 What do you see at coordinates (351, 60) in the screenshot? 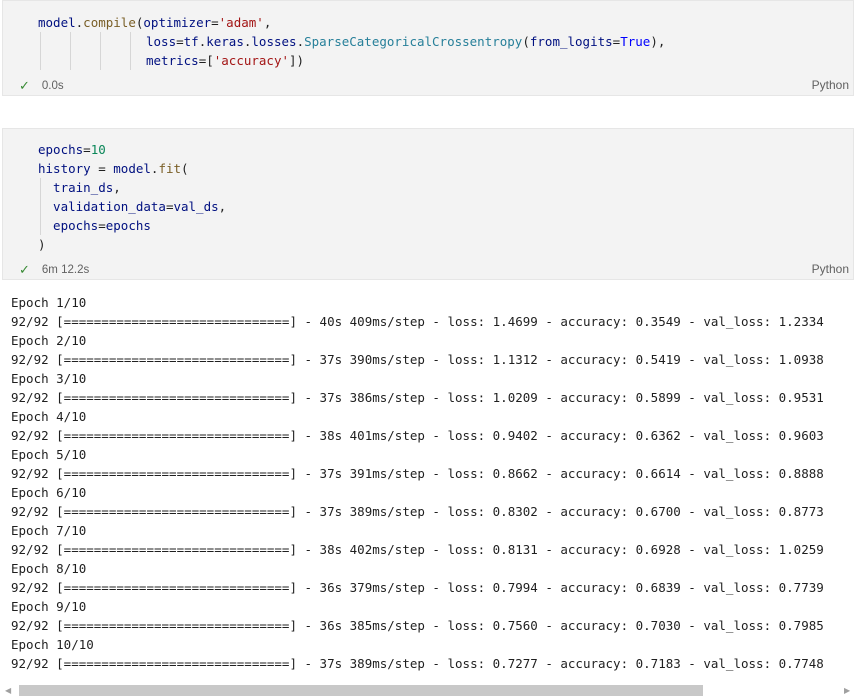
I see `code-line: metrics=['accuracy'])` at bounding box center [351, 60].